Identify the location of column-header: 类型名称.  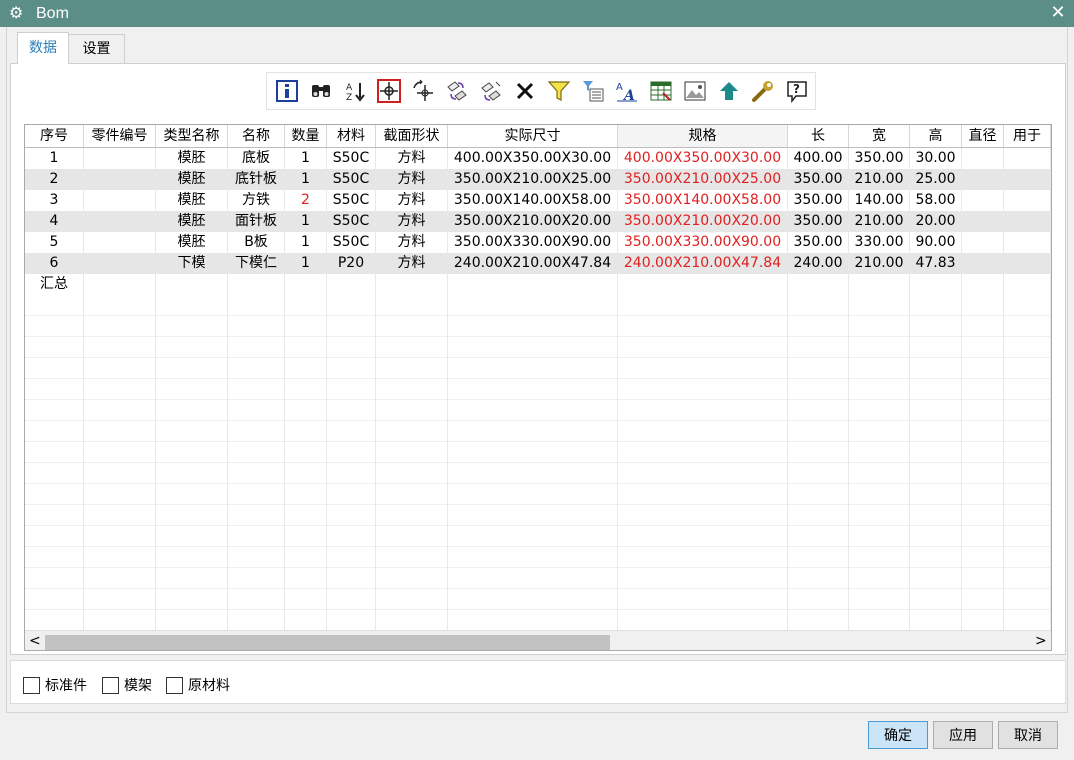
(192, 136).